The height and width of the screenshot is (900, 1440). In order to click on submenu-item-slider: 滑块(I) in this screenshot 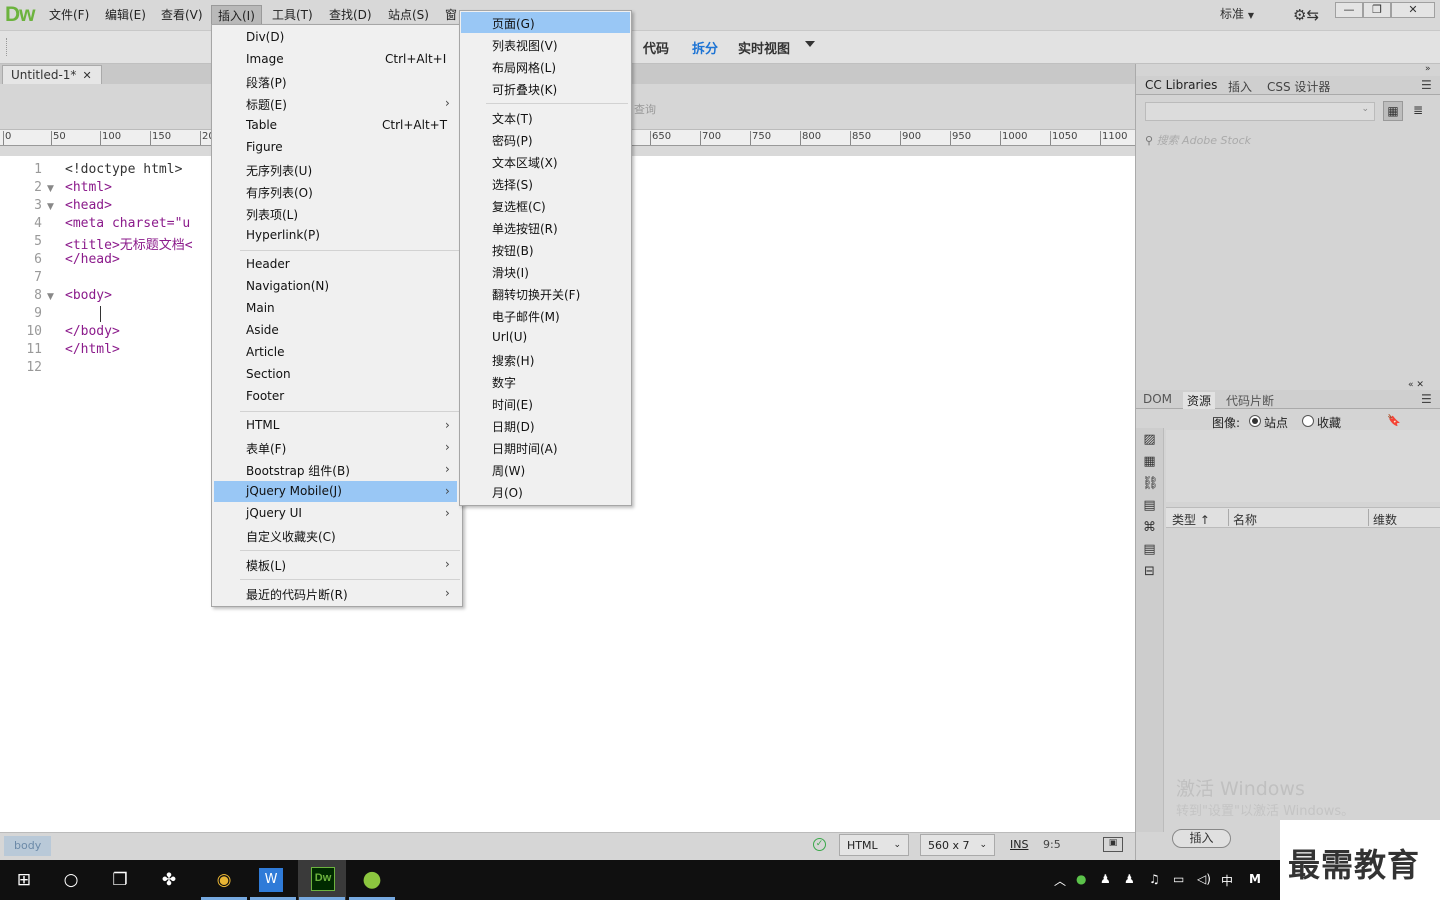, I will do `click(510, 272)`.